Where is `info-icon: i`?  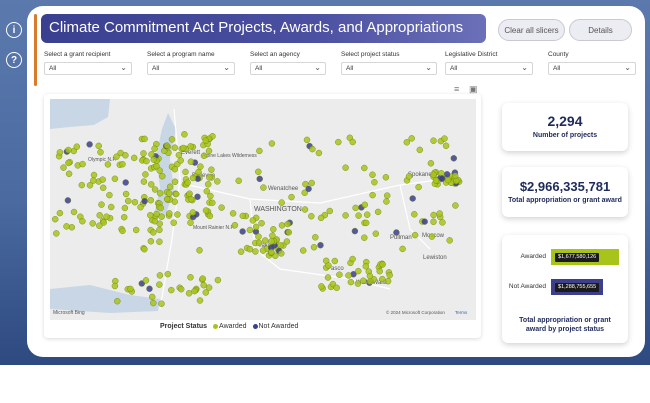
info-icon: i is located at coordinates (14, 30).